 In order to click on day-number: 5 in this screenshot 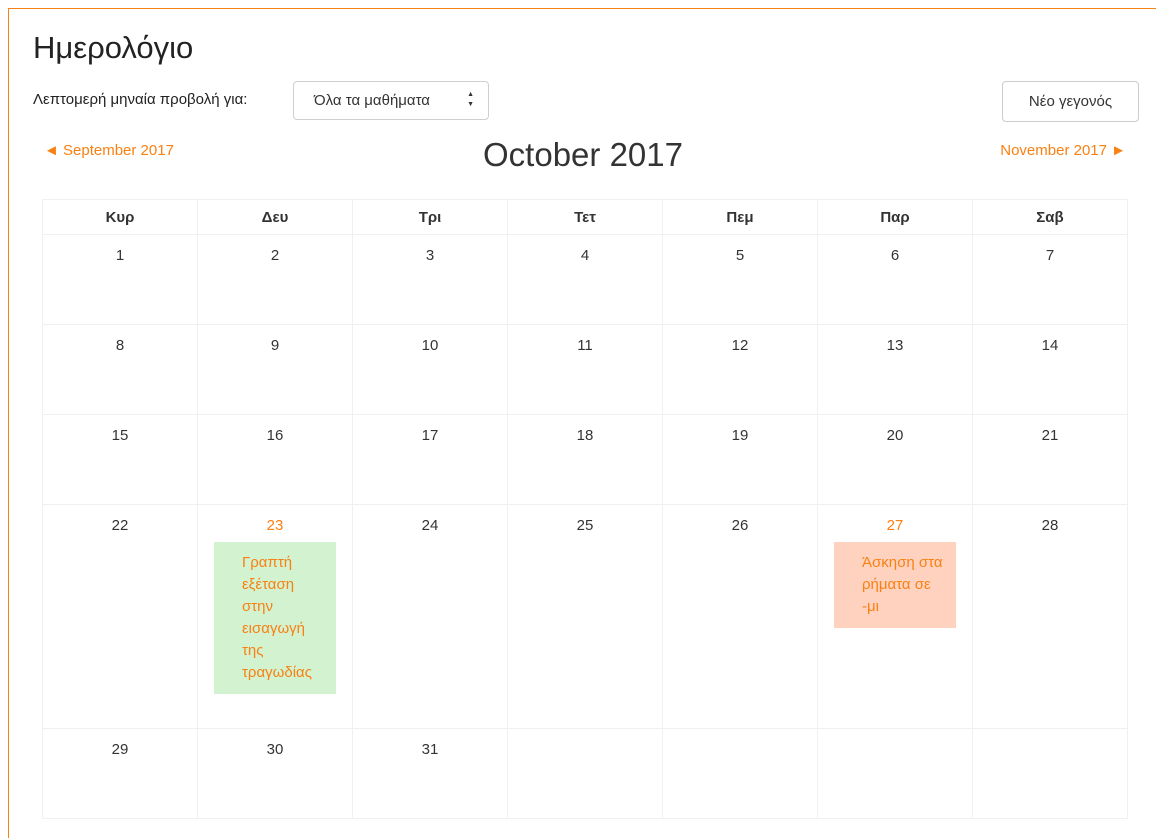, I will do `click(740, 255)`.